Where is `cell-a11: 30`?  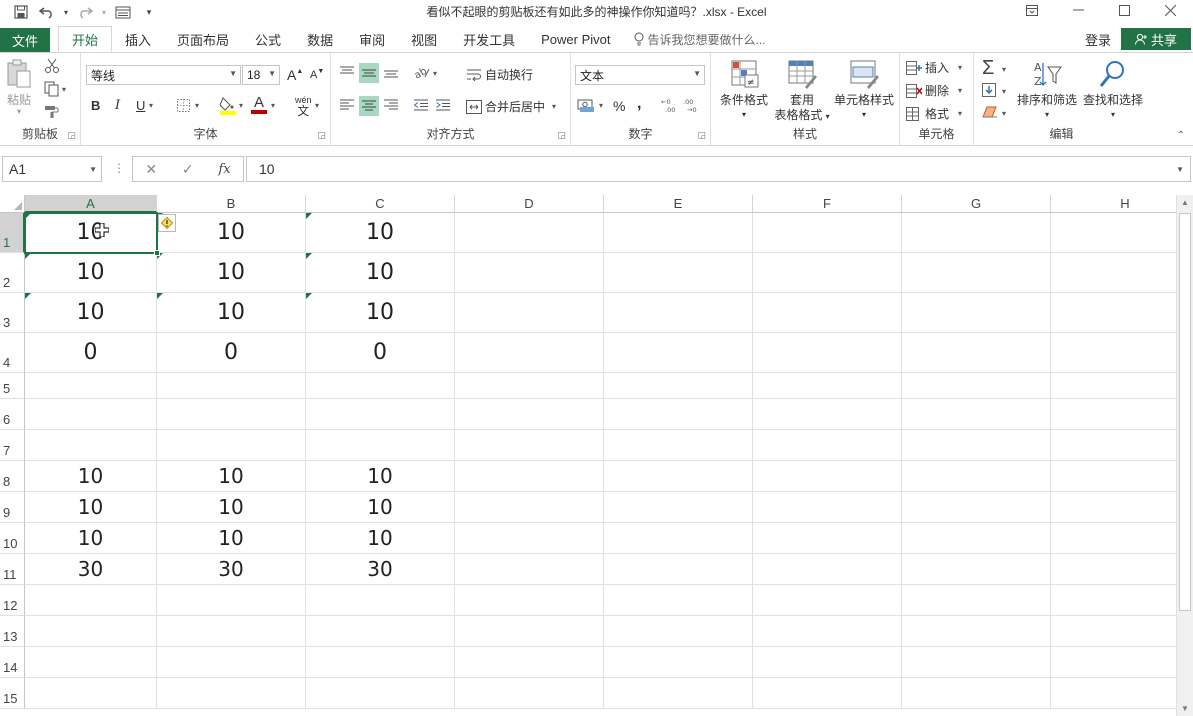 cell-a11: 30 is located at coordinates (91, 569).